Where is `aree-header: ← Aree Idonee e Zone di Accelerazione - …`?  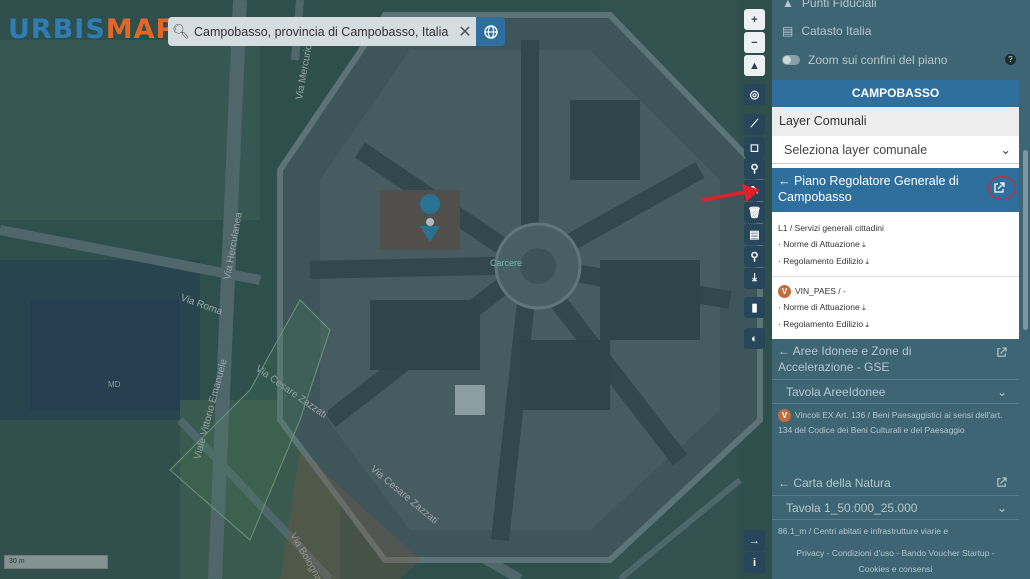 aree-header: ← Aree Idonee e Zone di Accelerazione - … is located at coordinates (895, 358).